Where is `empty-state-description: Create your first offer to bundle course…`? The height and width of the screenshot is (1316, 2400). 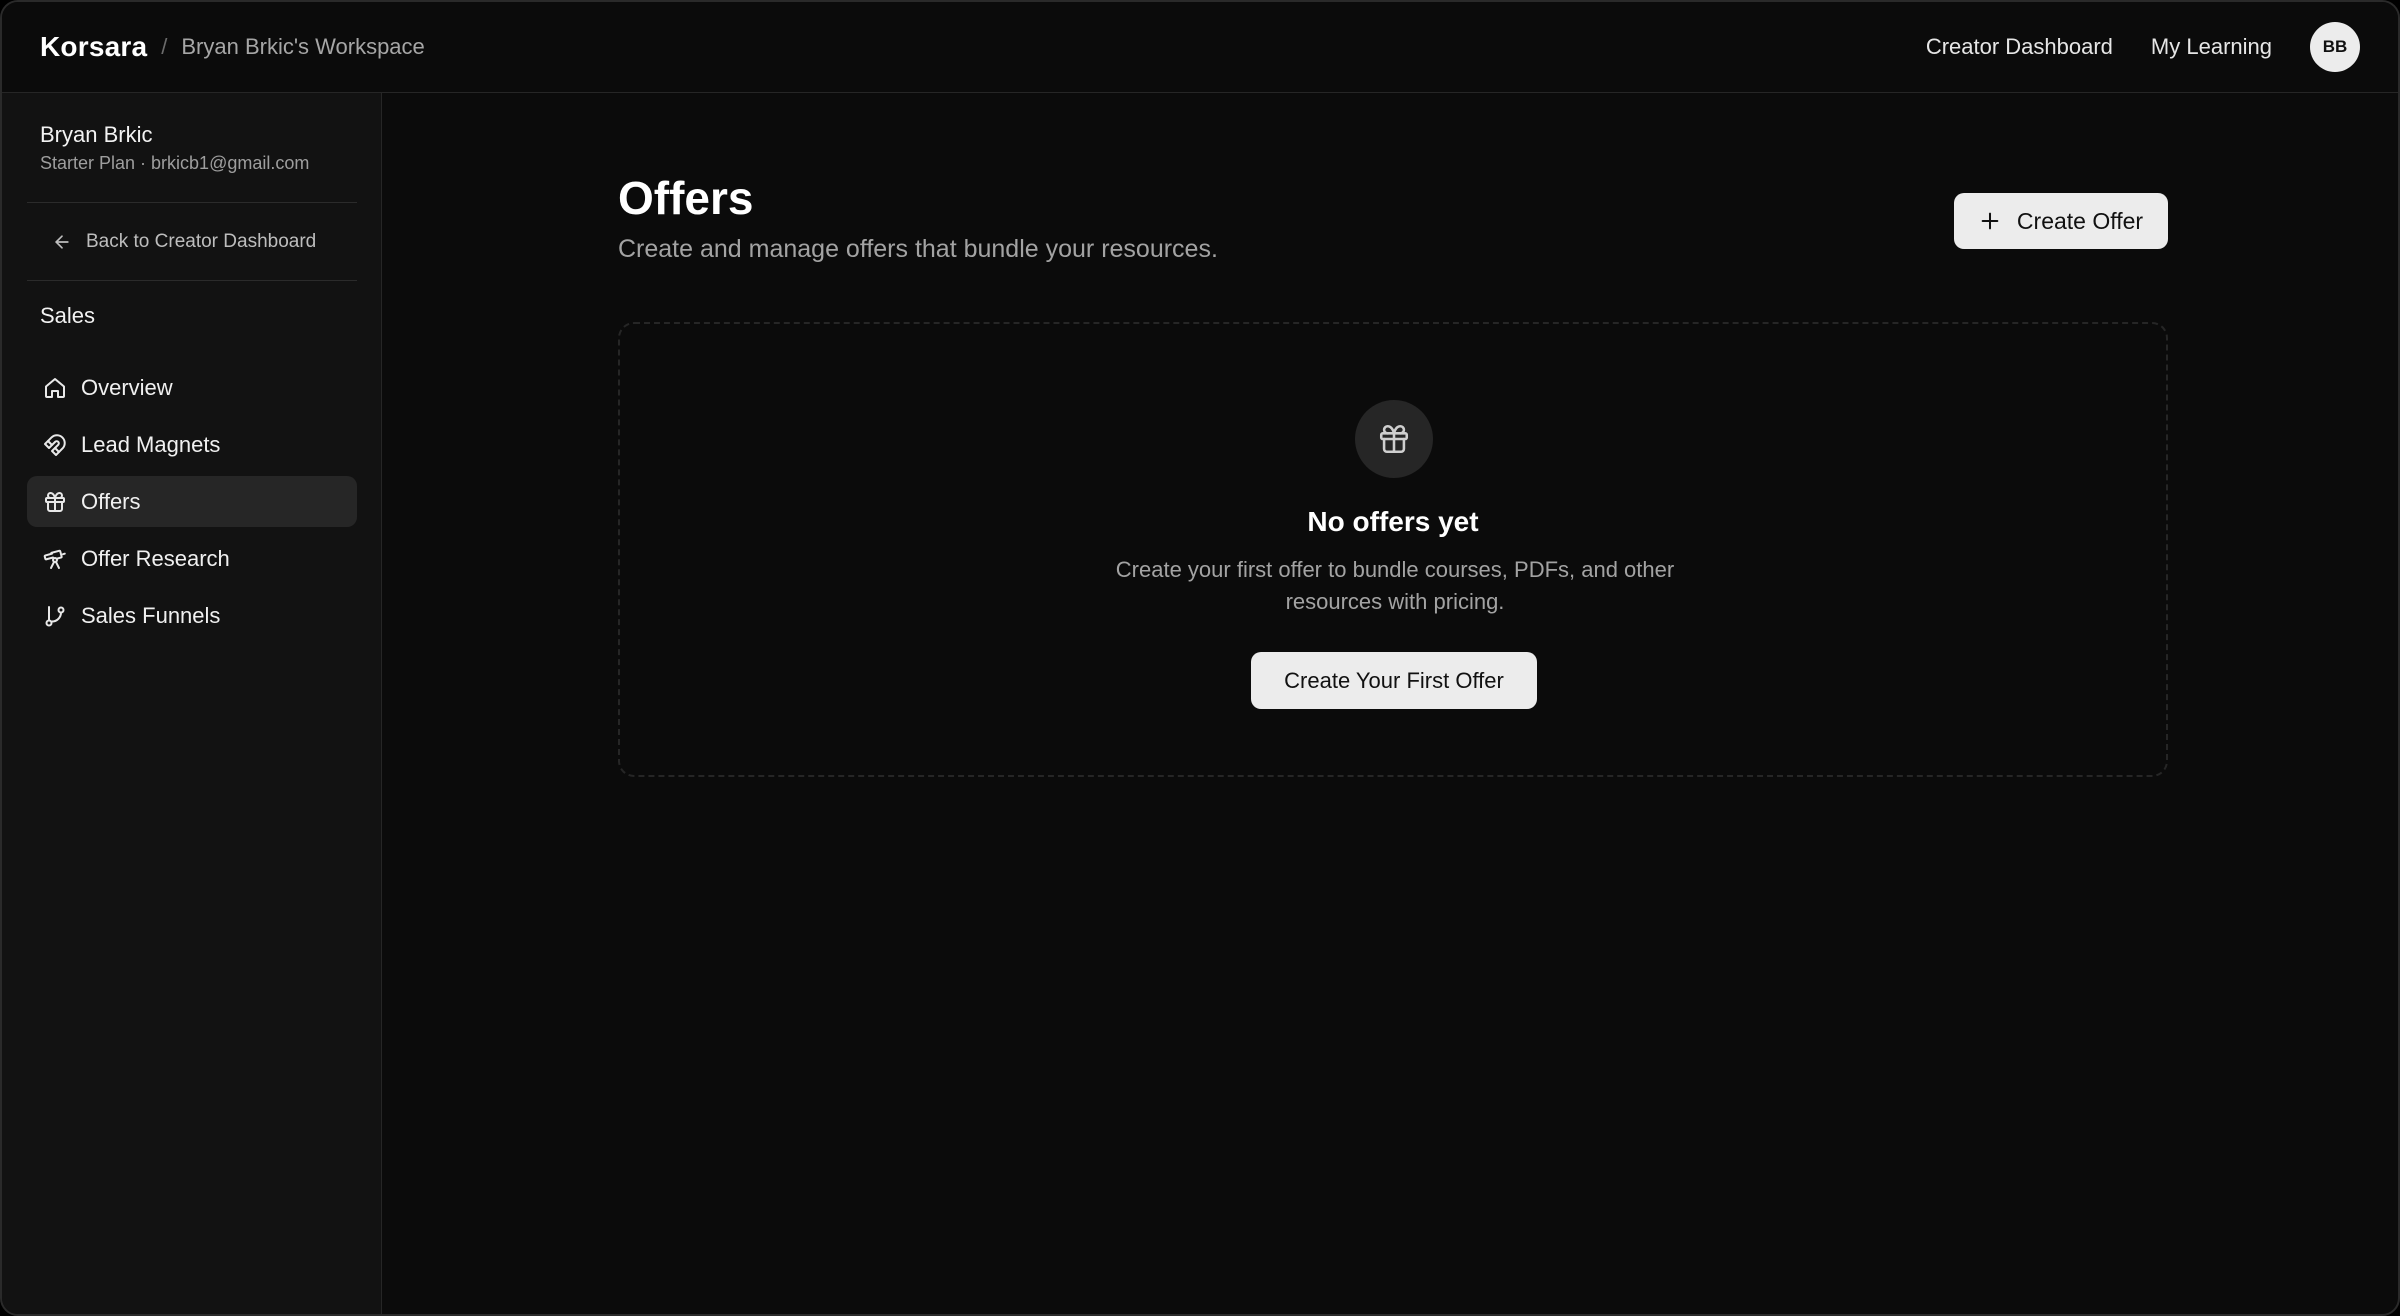 empty-state-description: Create your first offer to bundle course… is located at coordinates (1395, 585).